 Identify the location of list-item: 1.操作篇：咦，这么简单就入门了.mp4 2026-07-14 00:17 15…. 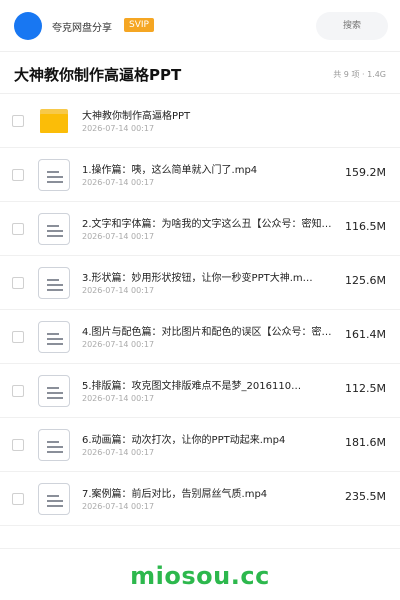
(200, 175).